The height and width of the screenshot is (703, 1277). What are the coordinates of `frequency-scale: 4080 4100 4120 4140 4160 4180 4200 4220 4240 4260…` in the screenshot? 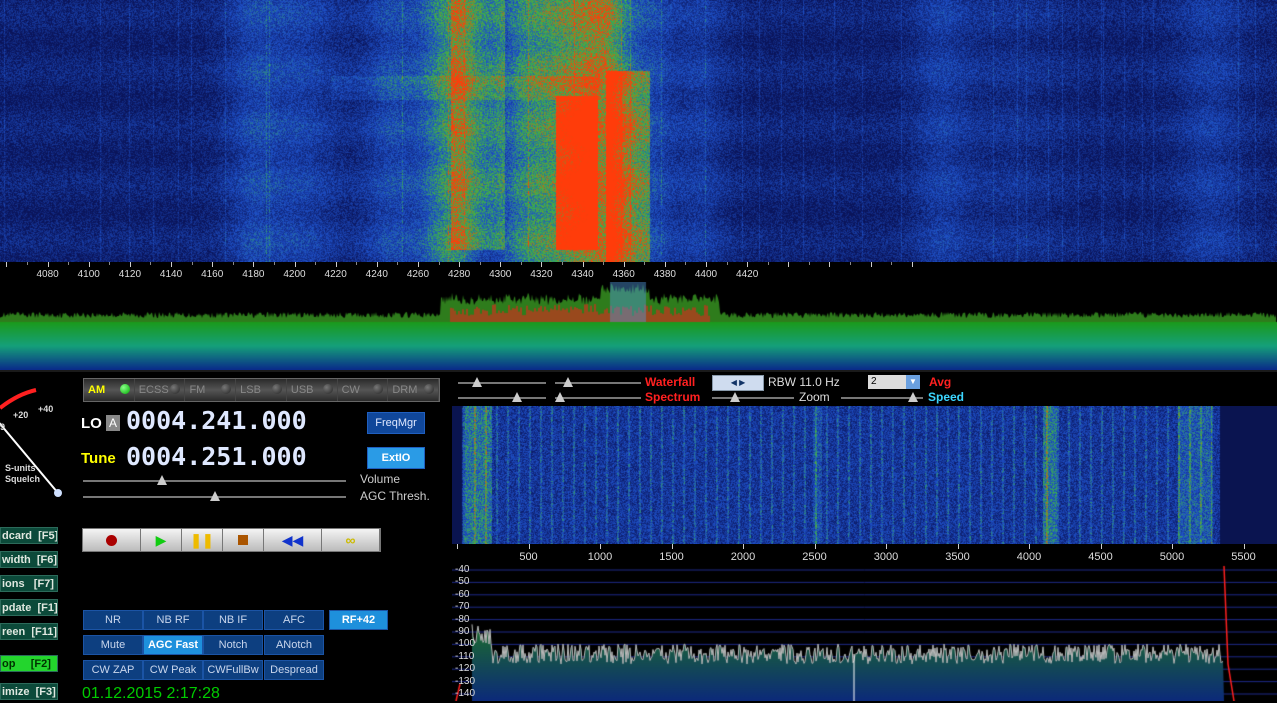 It's located at (638, 272).